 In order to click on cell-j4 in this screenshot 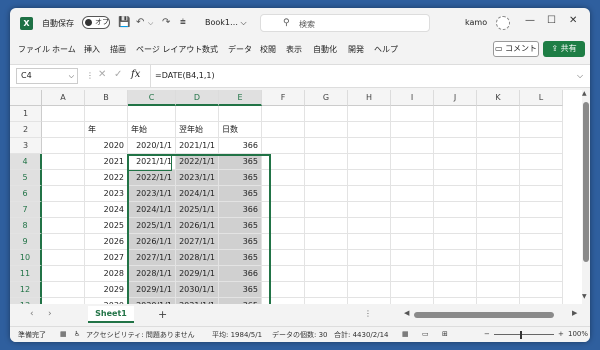, I will do `click(455, 162)`.